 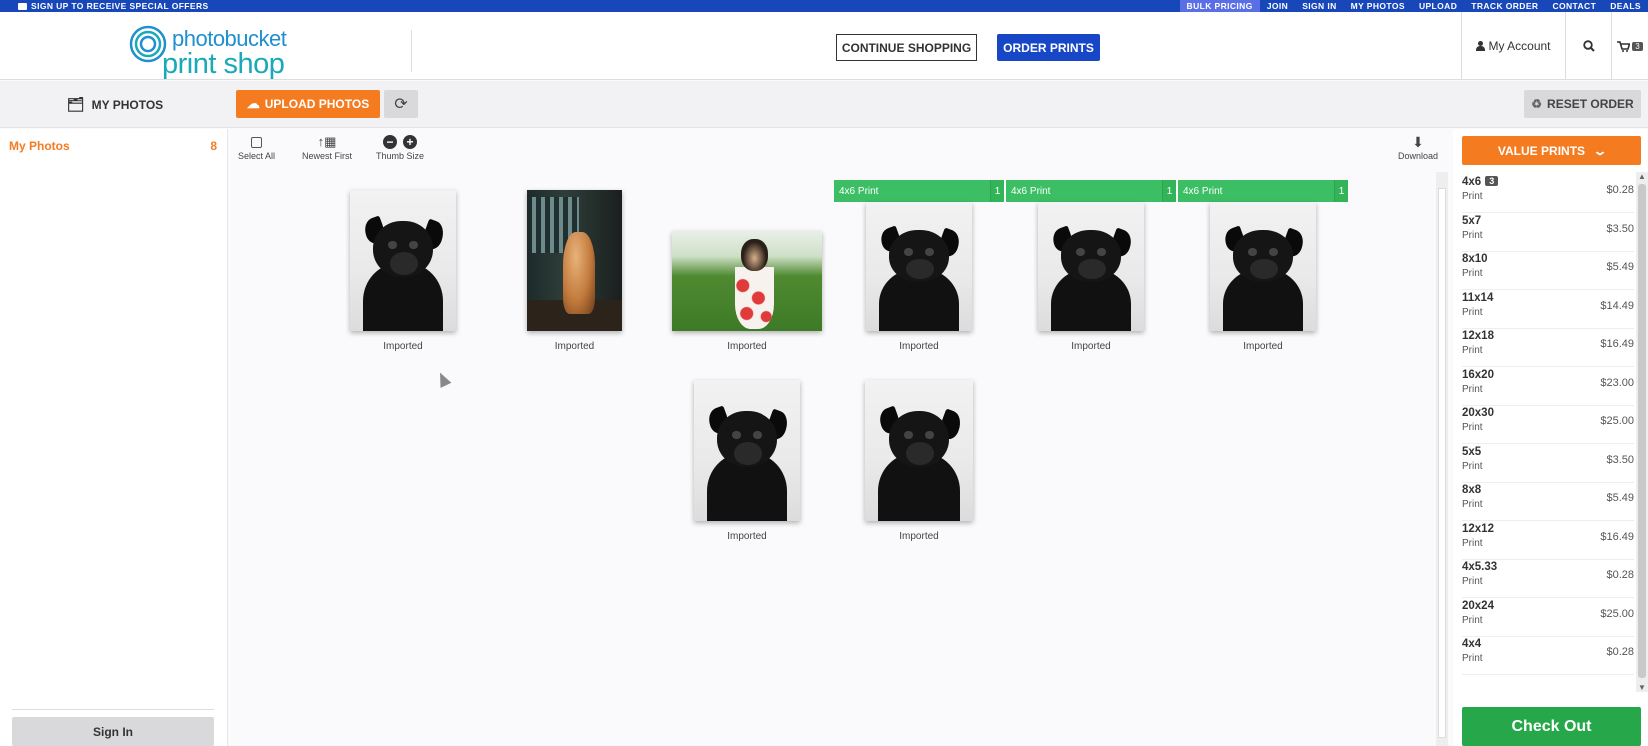 I want to click on value-prints-dropdown: VALUE PRINTS ⌄, so click(x=1551, y=150).